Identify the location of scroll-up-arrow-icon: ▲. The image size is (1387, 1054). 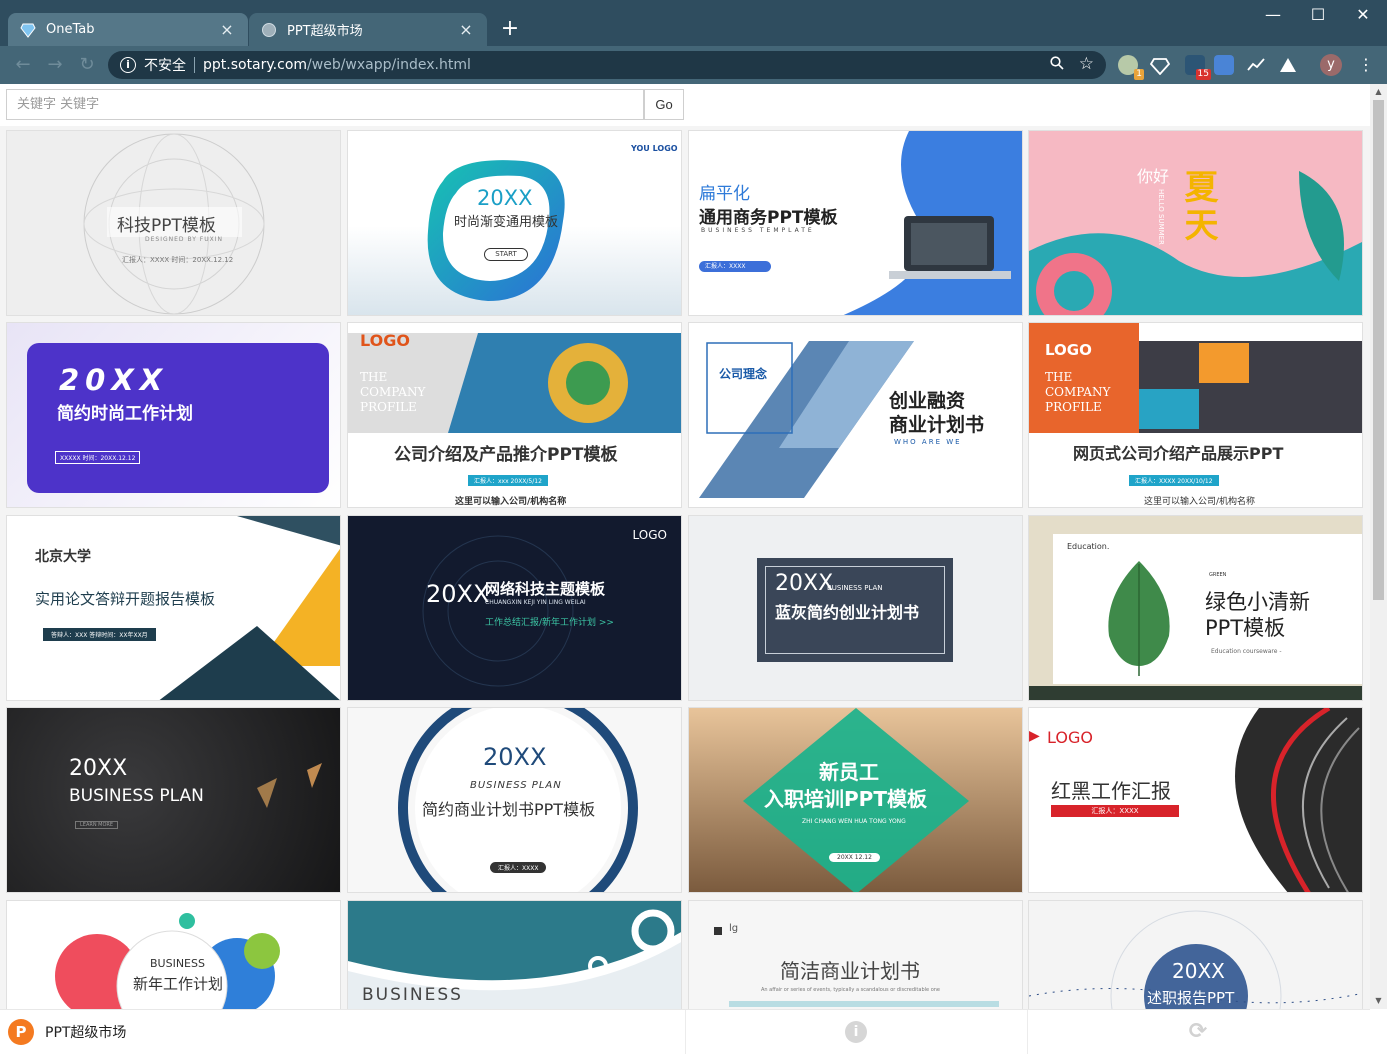
(1378, 92).